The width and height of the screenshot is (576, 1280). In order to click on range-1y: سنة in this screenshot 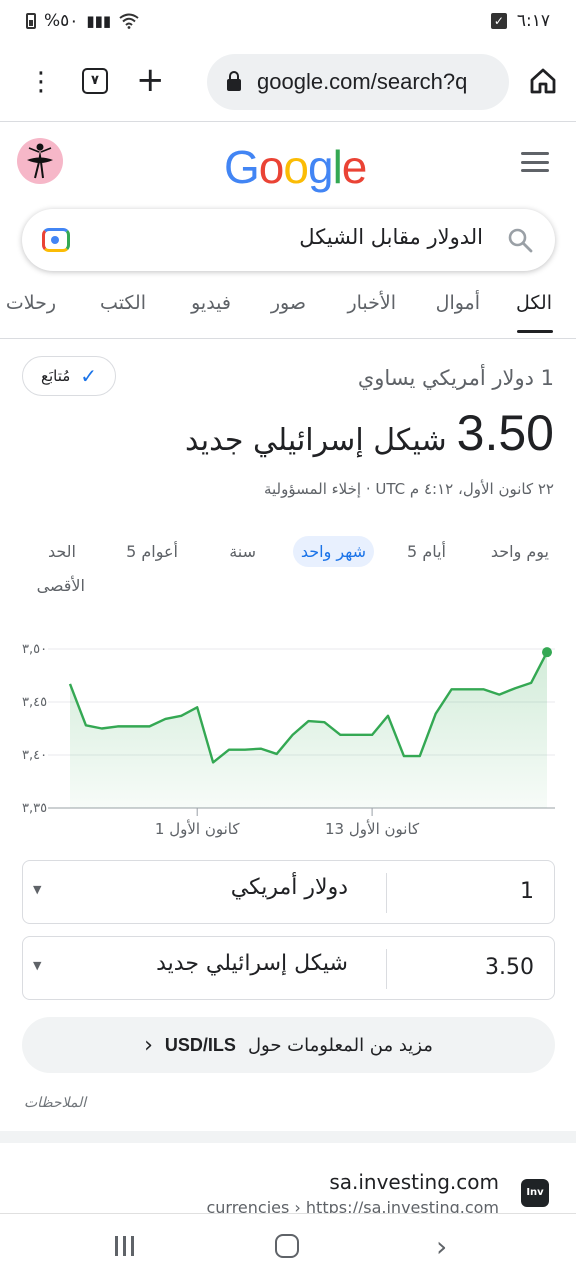, I will do `click(242, 551)`.